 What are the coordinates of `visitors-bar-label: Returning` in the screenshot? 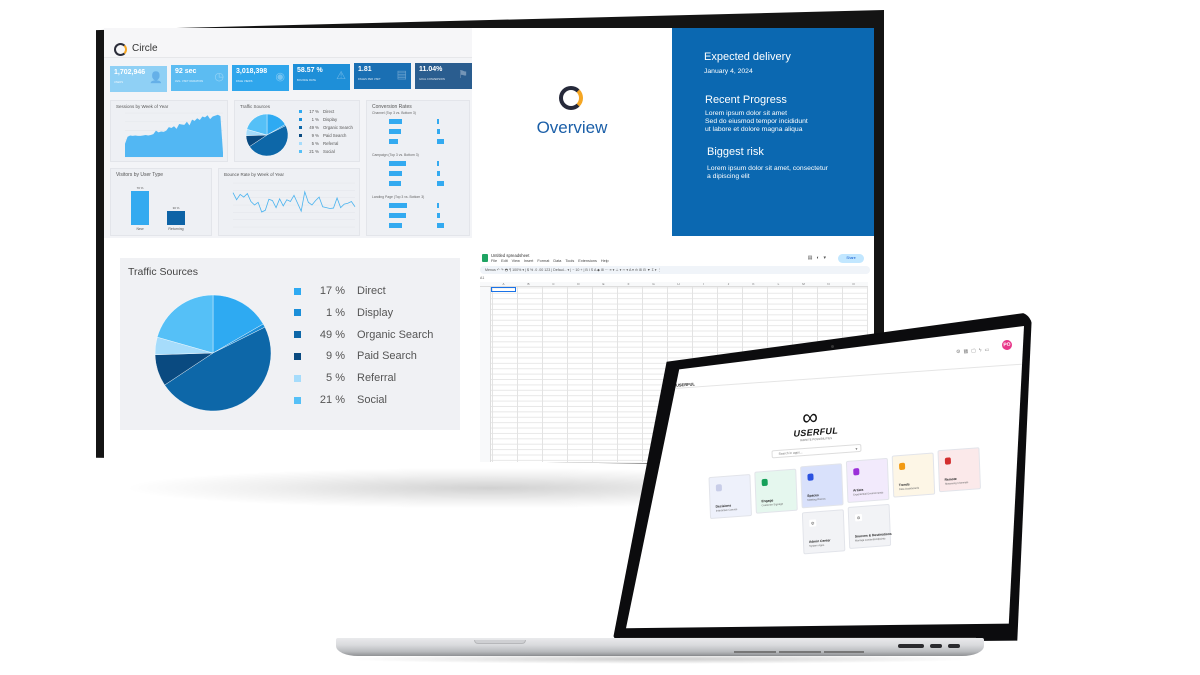 It's located at (176, 229).